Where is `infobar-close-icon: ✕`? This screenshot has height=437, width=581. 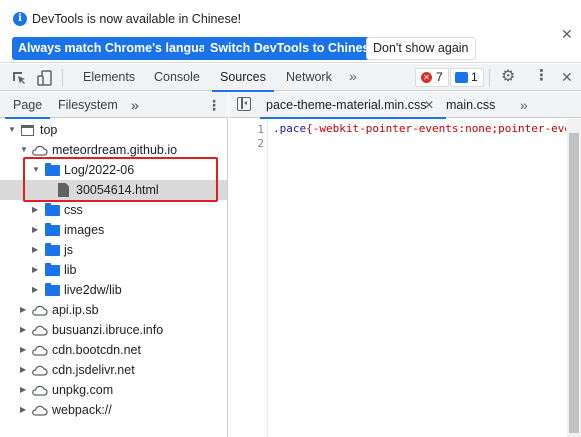 infobar-close-icon: ✕ is located at coordinates (567, 34).